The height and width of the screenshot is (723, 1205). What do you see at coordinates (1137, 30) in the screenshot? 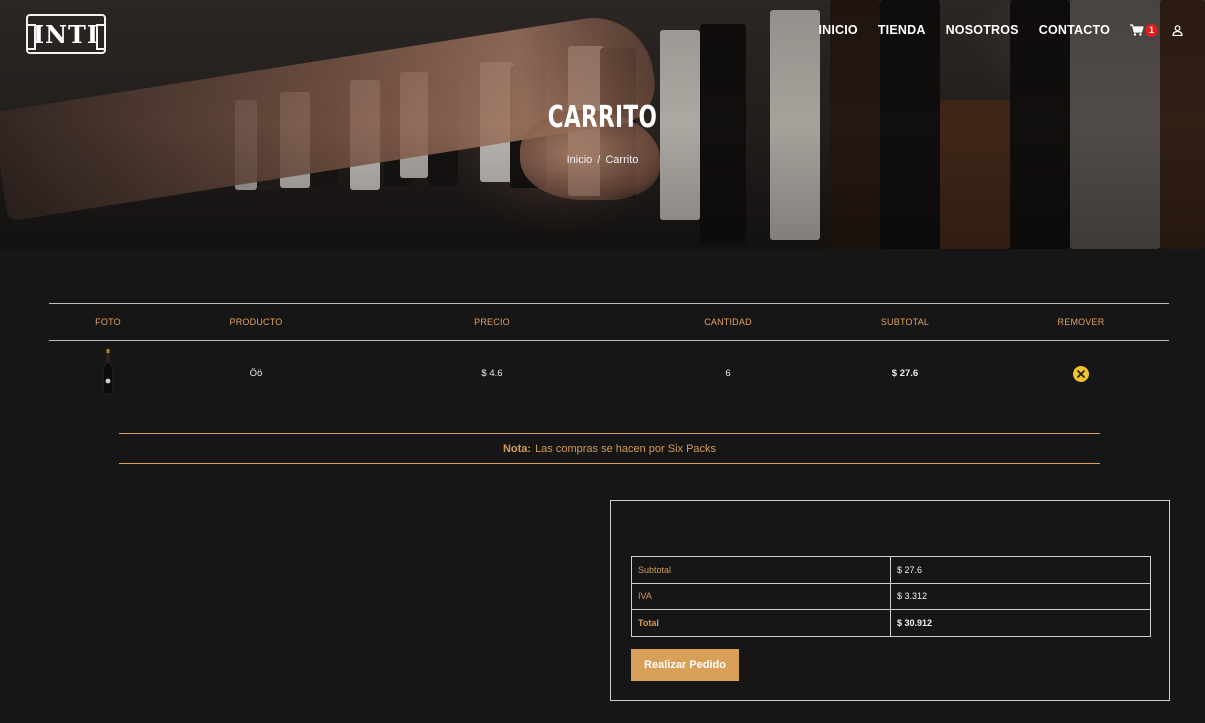
I see `shopping-cart-icon` at bounding box center [1137, 30].